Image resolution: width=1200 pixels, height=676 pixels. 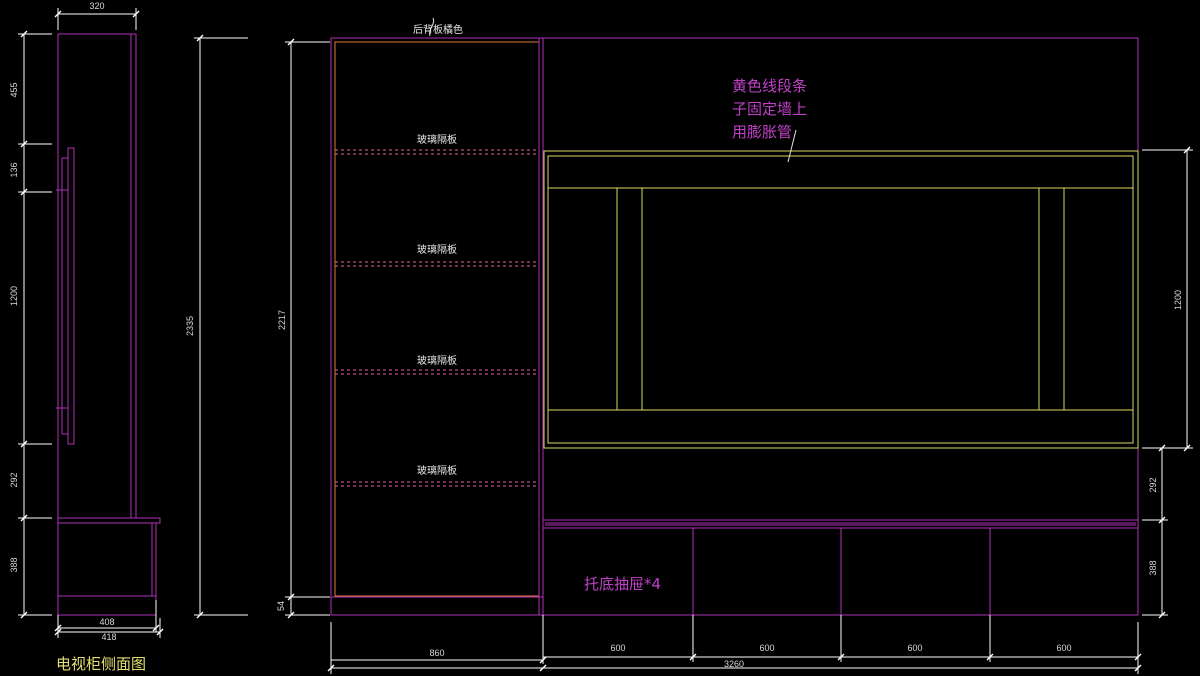 What do you see at coordinates (766, 648) in the screenshot?
I see `dim-600-2: 600` at bounding box center [766, 648].